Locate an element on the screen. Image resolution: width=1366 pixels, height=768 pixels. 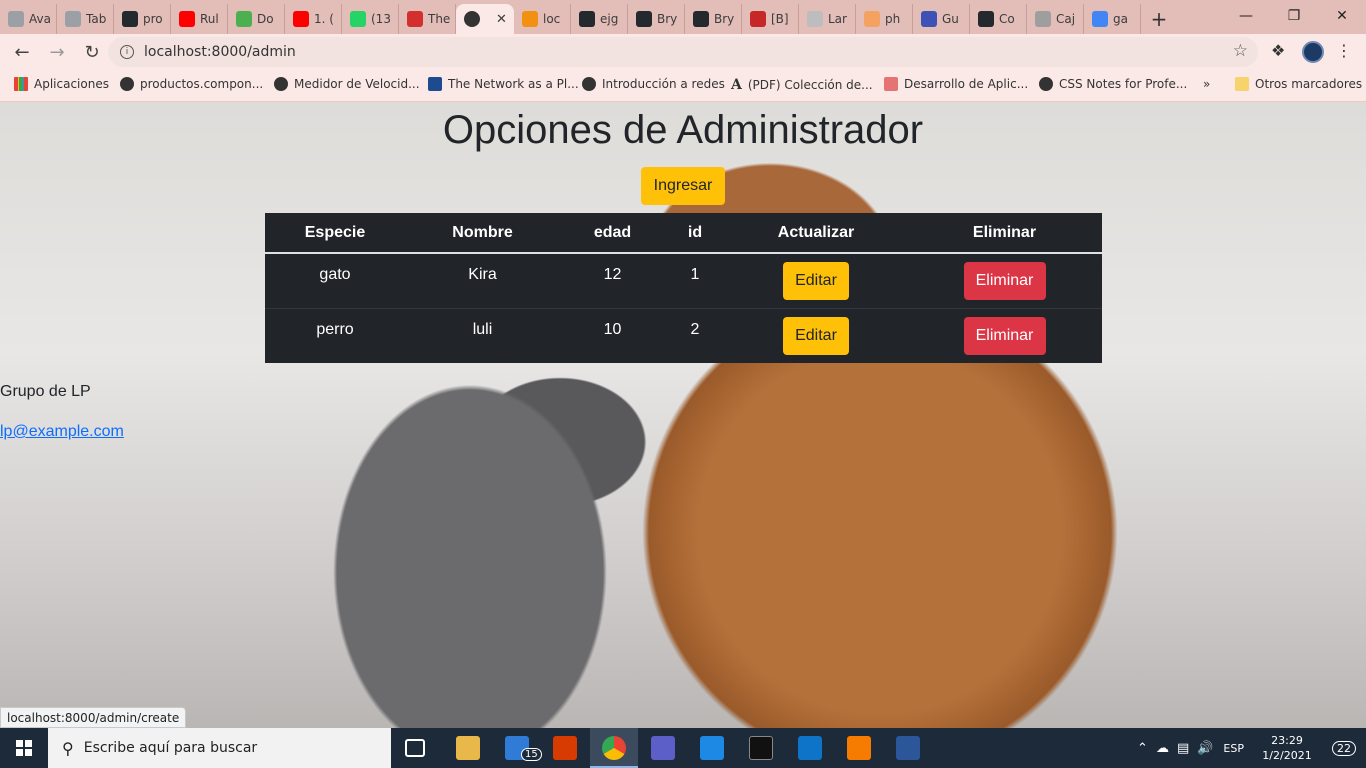
onedrive-icon: ☁ is located at coordinates (1162, 748).